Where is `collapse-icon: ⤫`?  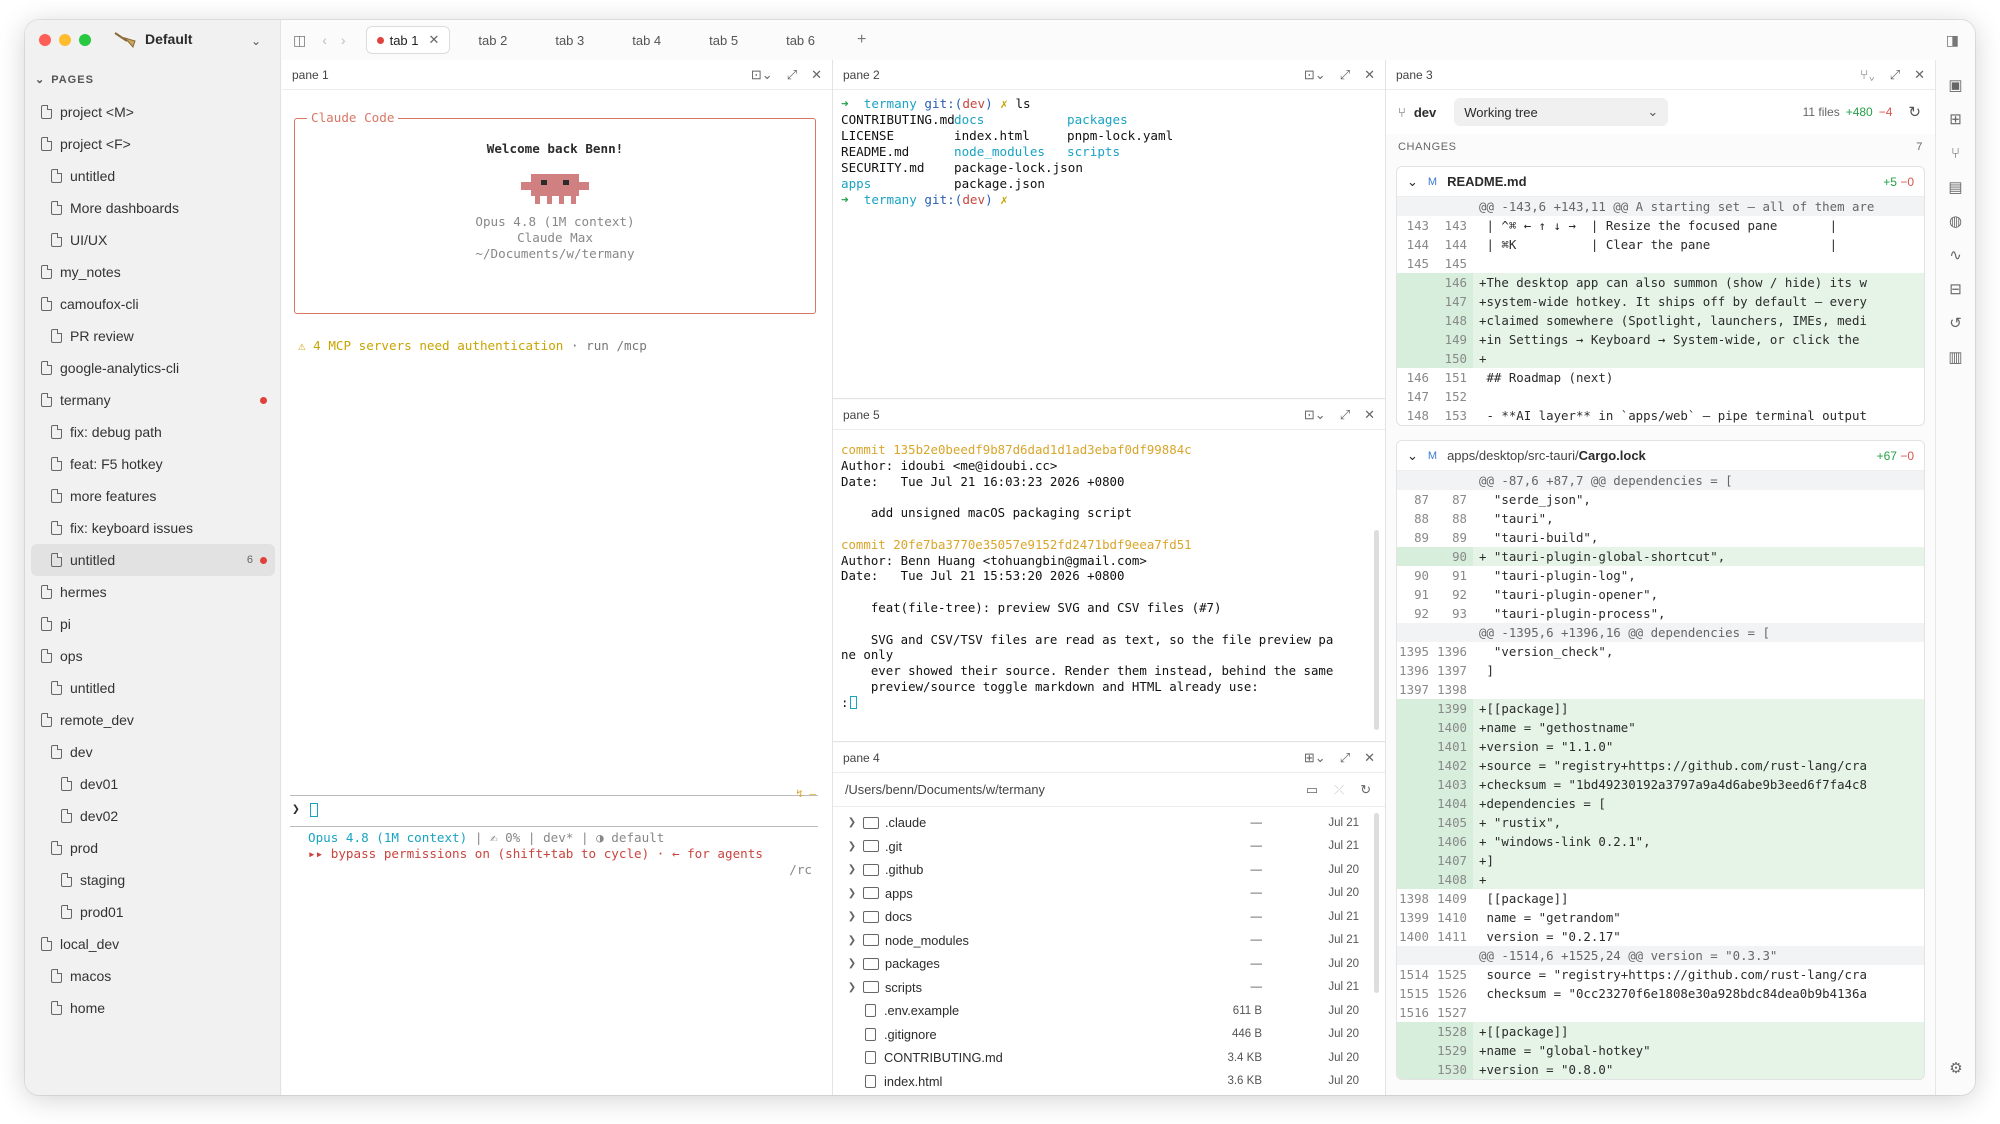
collapse-icon: ⤫ is located at coordinates (1339, 790).